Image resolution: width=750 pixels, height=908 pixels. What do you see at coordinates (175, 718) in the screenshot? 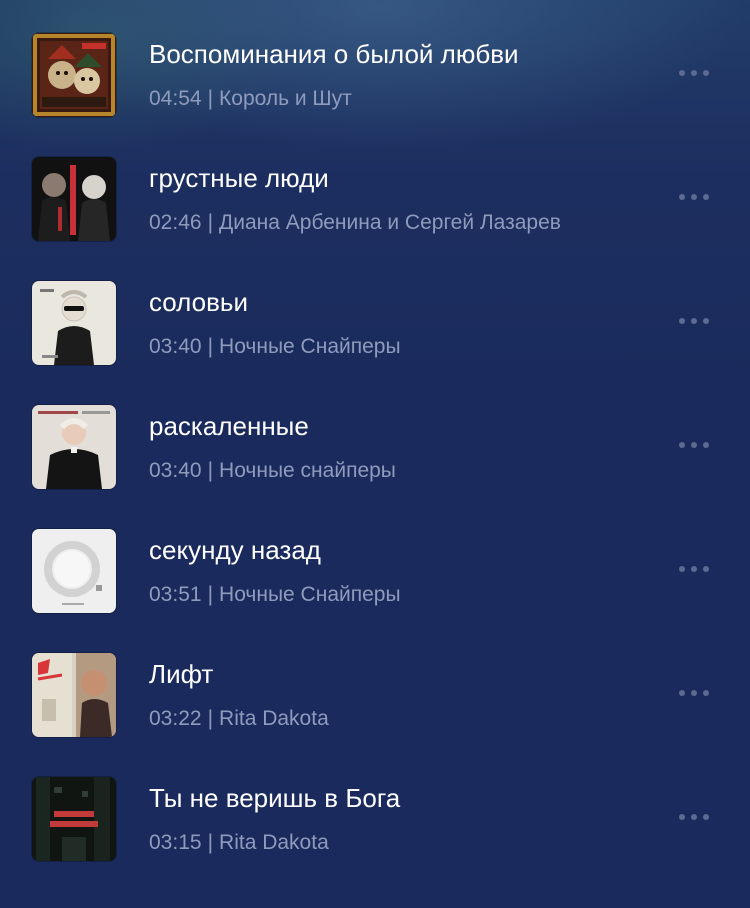
I see `track-duration: 03:22` at bounding box center [175, 718].